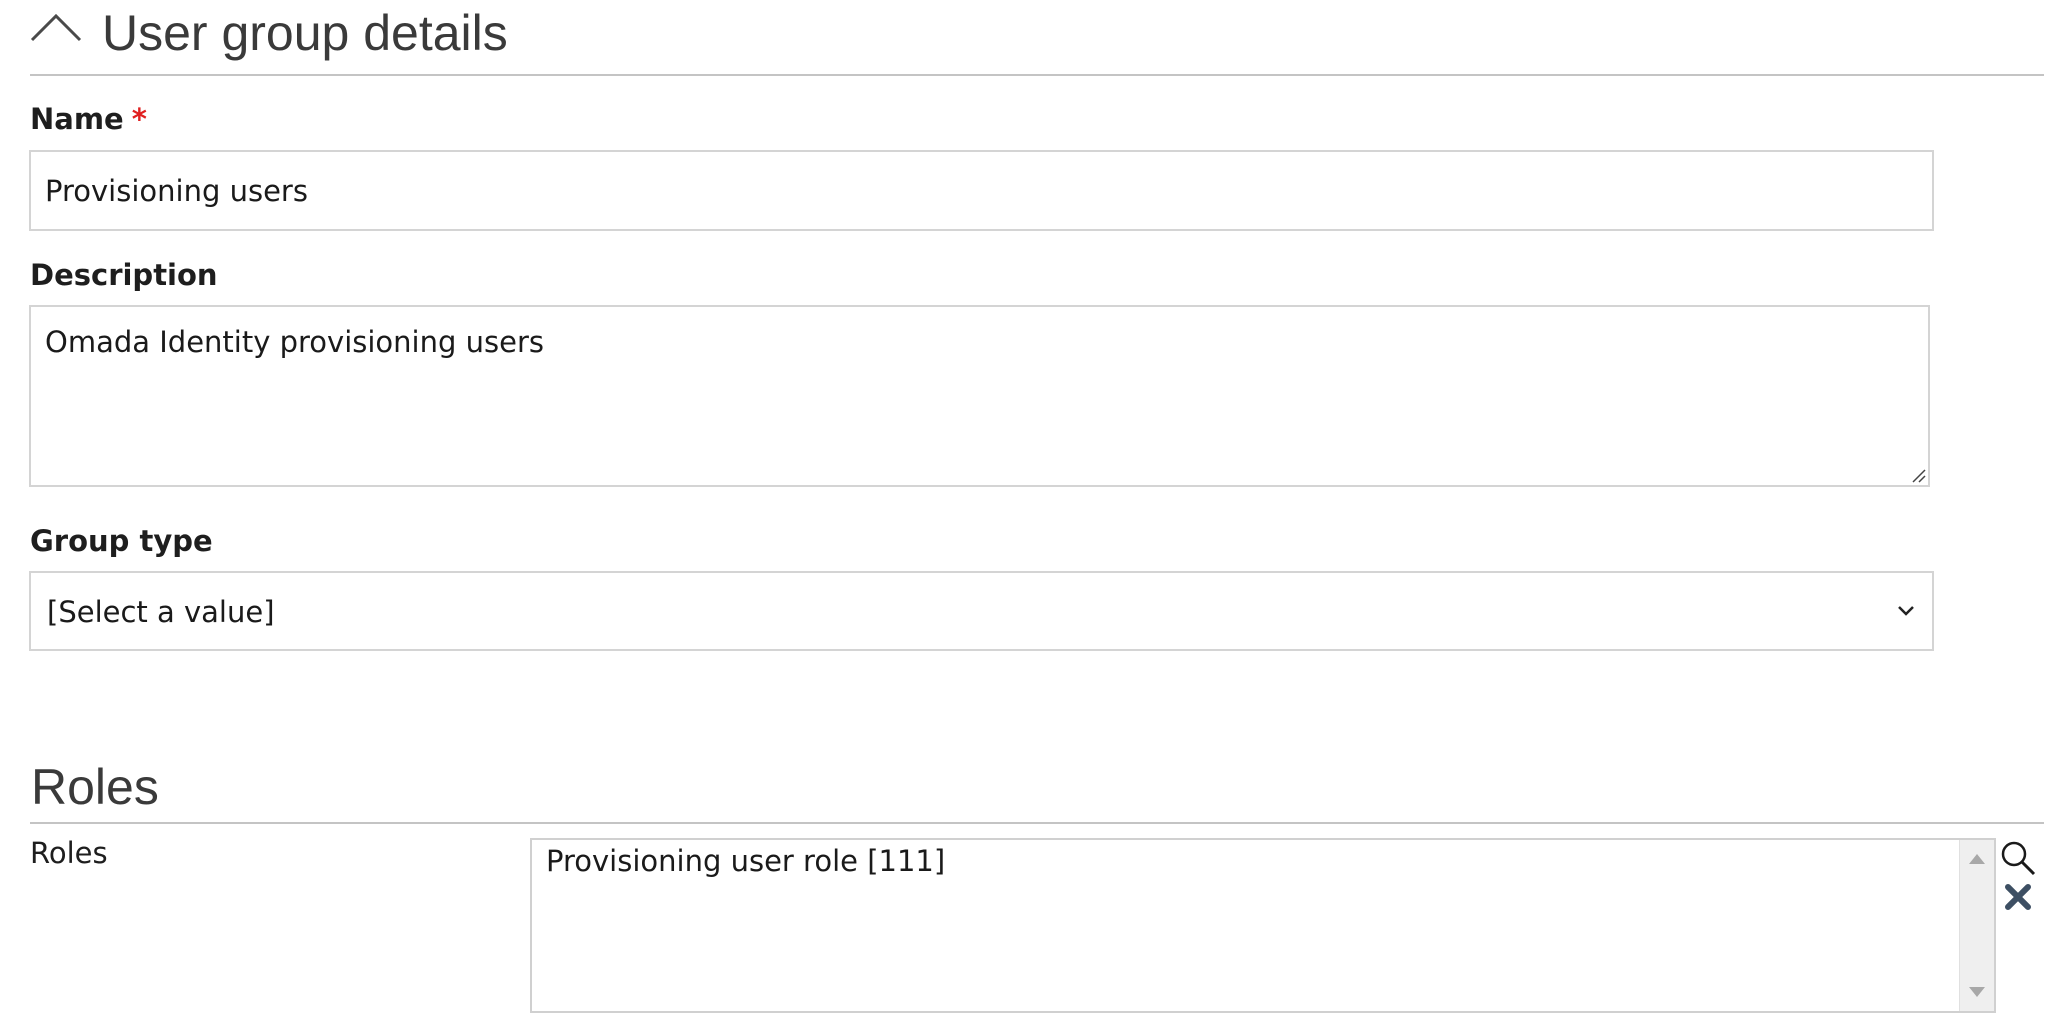 The height and width of the screenshot is (1023, 2046). Describe the element at coordinates (1976, 925) in the screenshot. I see `roles-scrollbar` at that location.